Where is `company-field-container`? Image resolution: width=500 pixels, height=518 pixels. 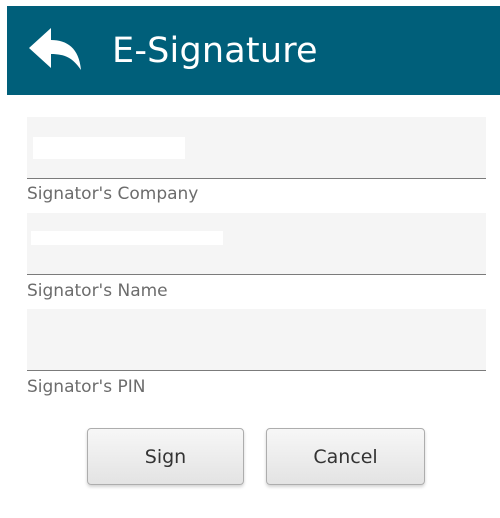
company-field-container is located at coordinates (256, 148).